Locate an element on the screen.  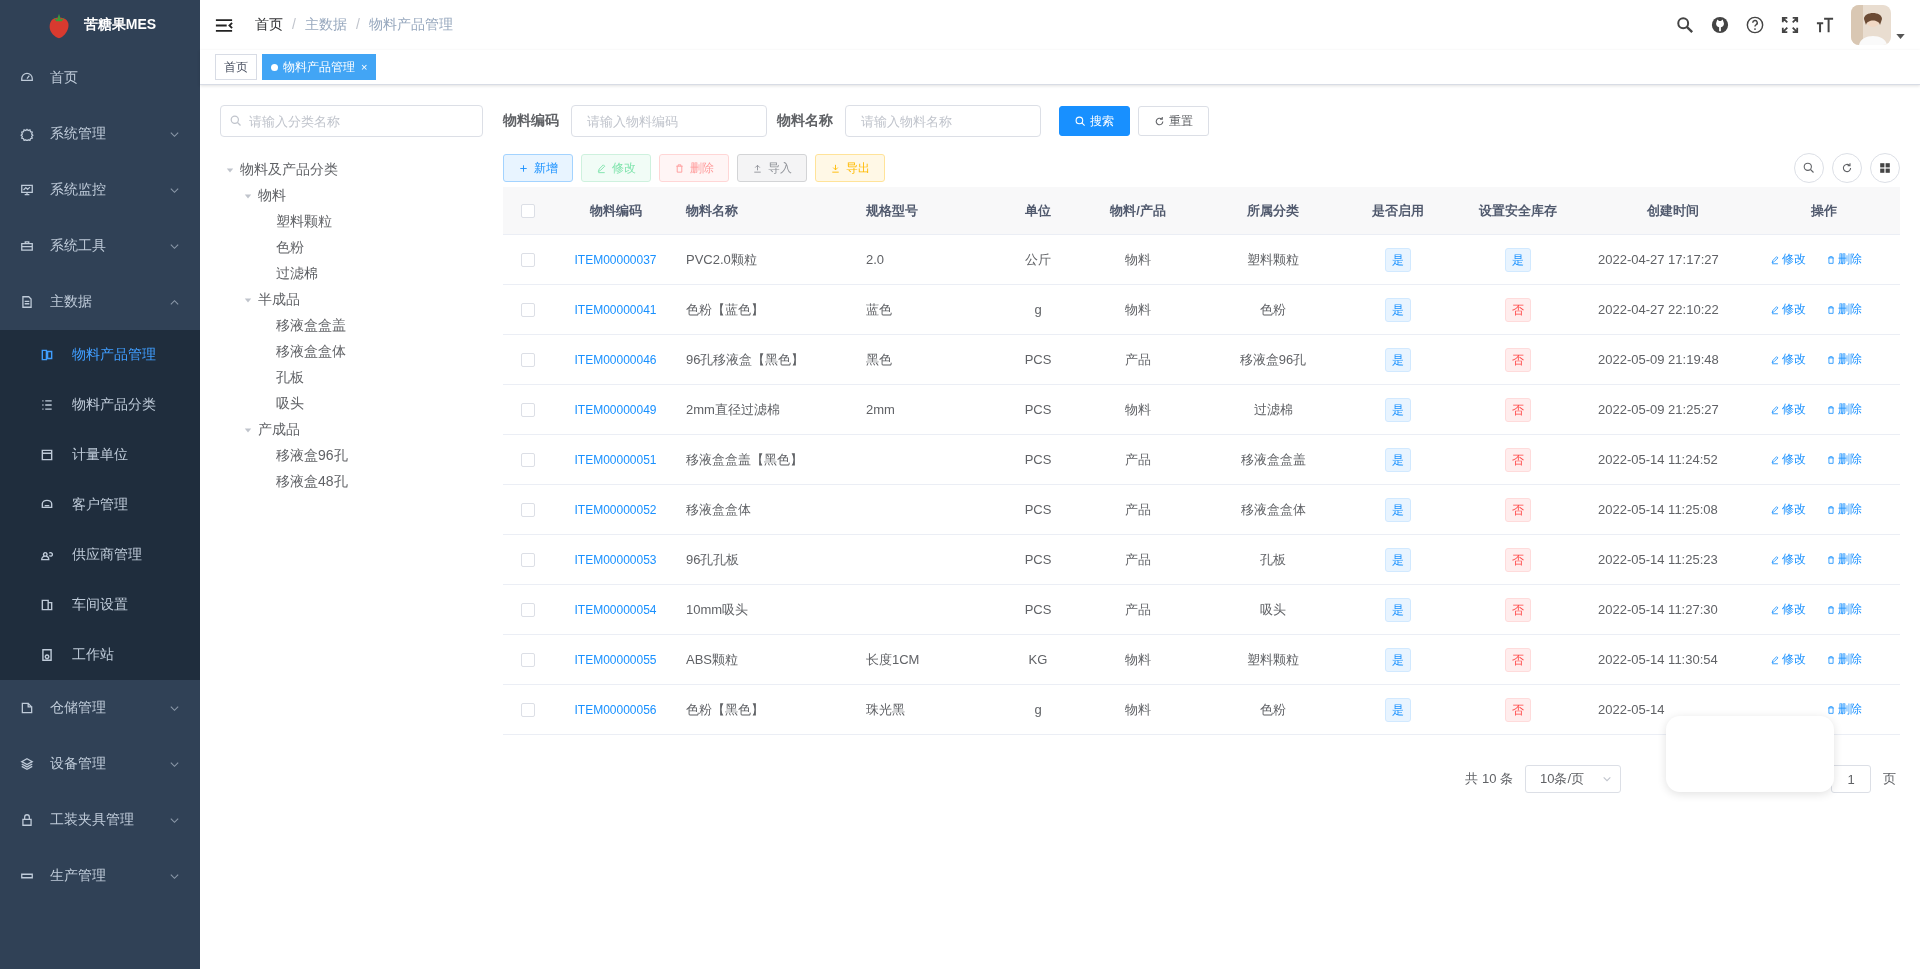
search-icon is located at coordinates (1685, 25).